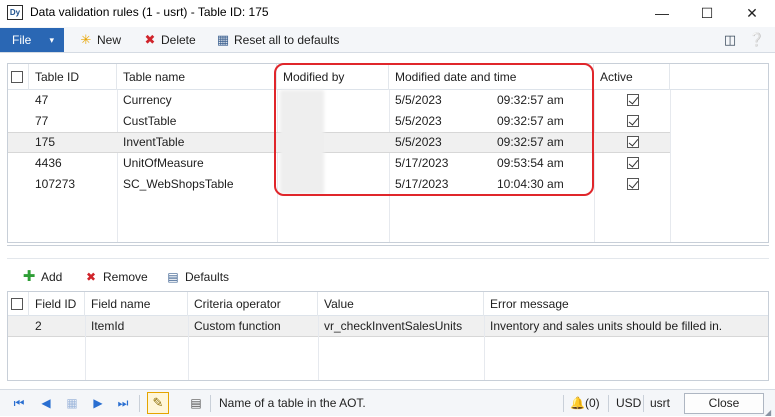 Image resolution: width=775 pixels, height=417 pixels. I want to click on delete-button: ✖ Delete, so click(169, 40).